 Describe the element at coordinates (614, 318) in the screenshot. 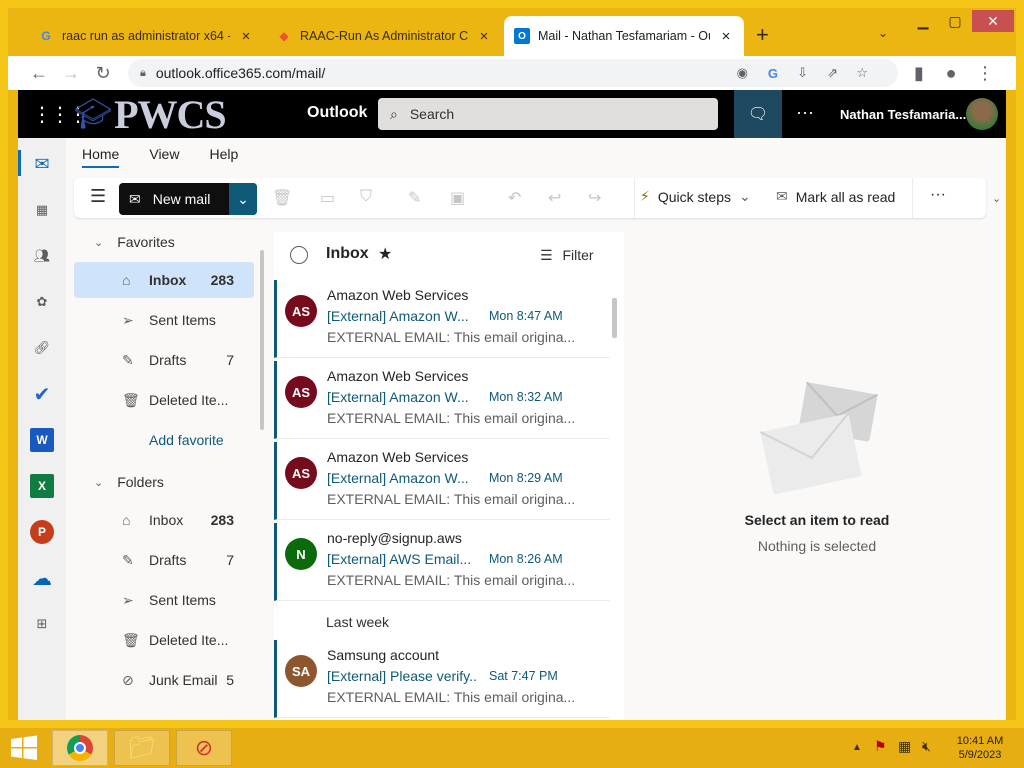

I see `list-scrollbar` at that location.